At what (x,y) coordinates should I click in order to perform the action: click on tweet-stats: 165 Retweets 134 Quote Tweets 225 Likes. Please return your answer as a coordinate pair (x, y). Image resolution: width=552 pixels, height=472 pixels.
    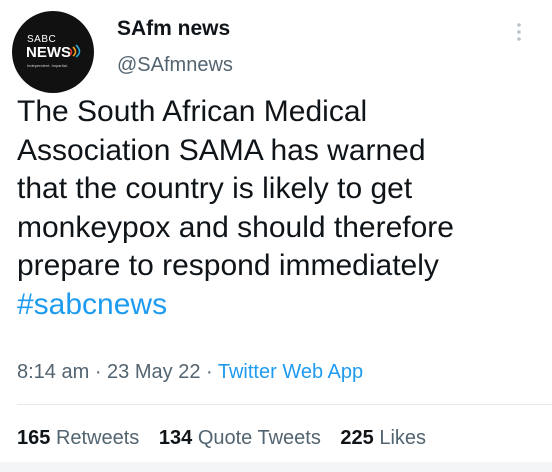
    Looking at the image, I should click on (228, 438).